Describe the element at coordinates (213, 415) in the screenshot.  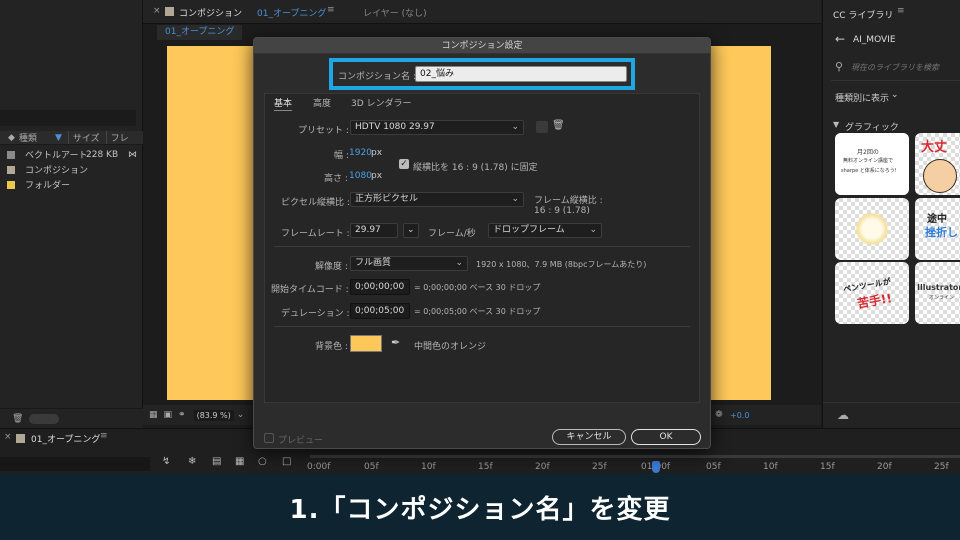
I see `zoom-level: (83.9 %)` at that location.